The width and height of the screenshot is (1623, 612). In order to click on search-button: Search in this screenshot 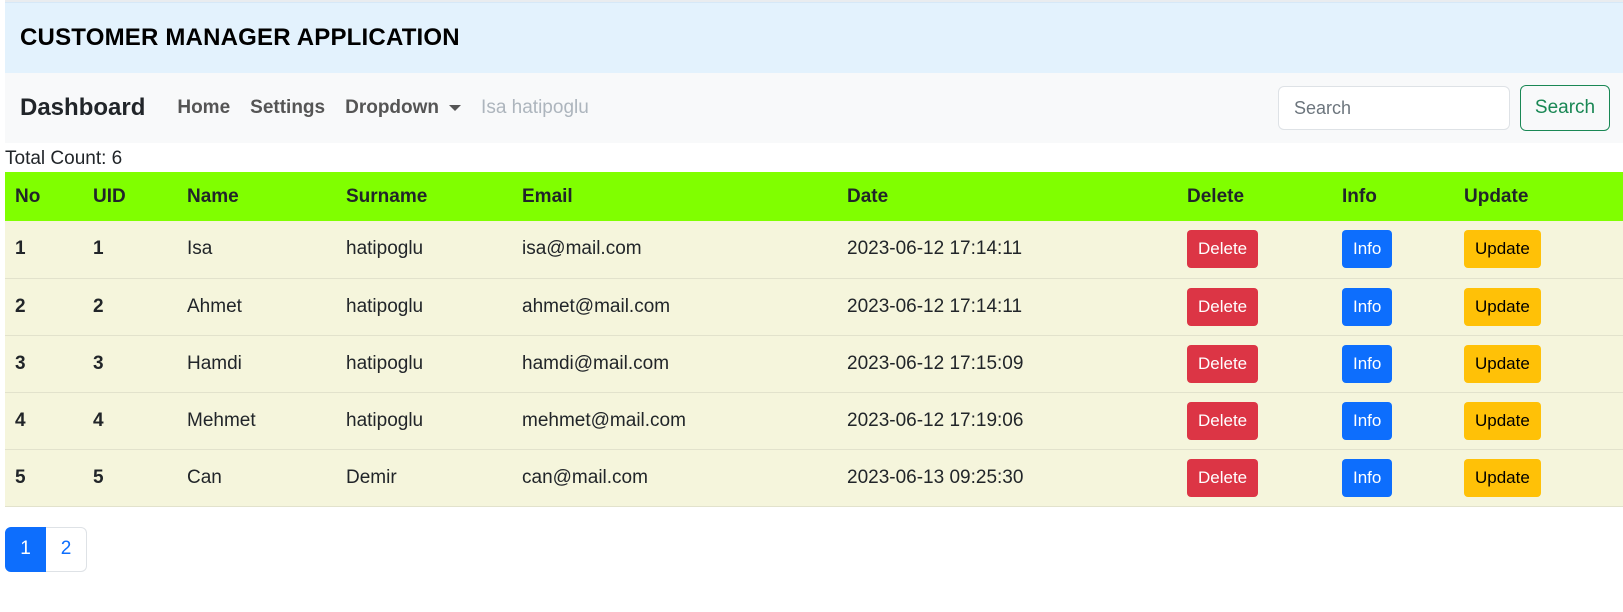, I will do `click(1565, 108)`.